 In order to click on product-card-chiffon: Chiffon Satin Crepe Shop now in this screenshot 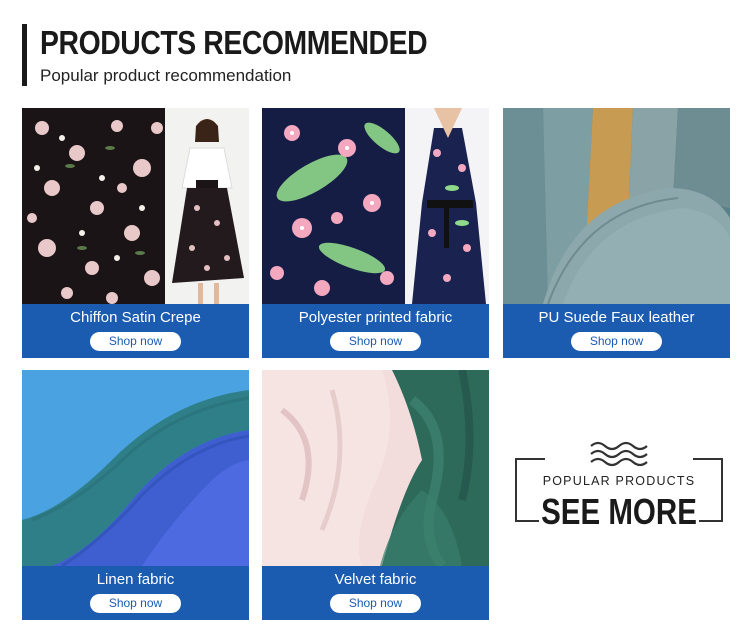, I will do `click(135, 233)`.